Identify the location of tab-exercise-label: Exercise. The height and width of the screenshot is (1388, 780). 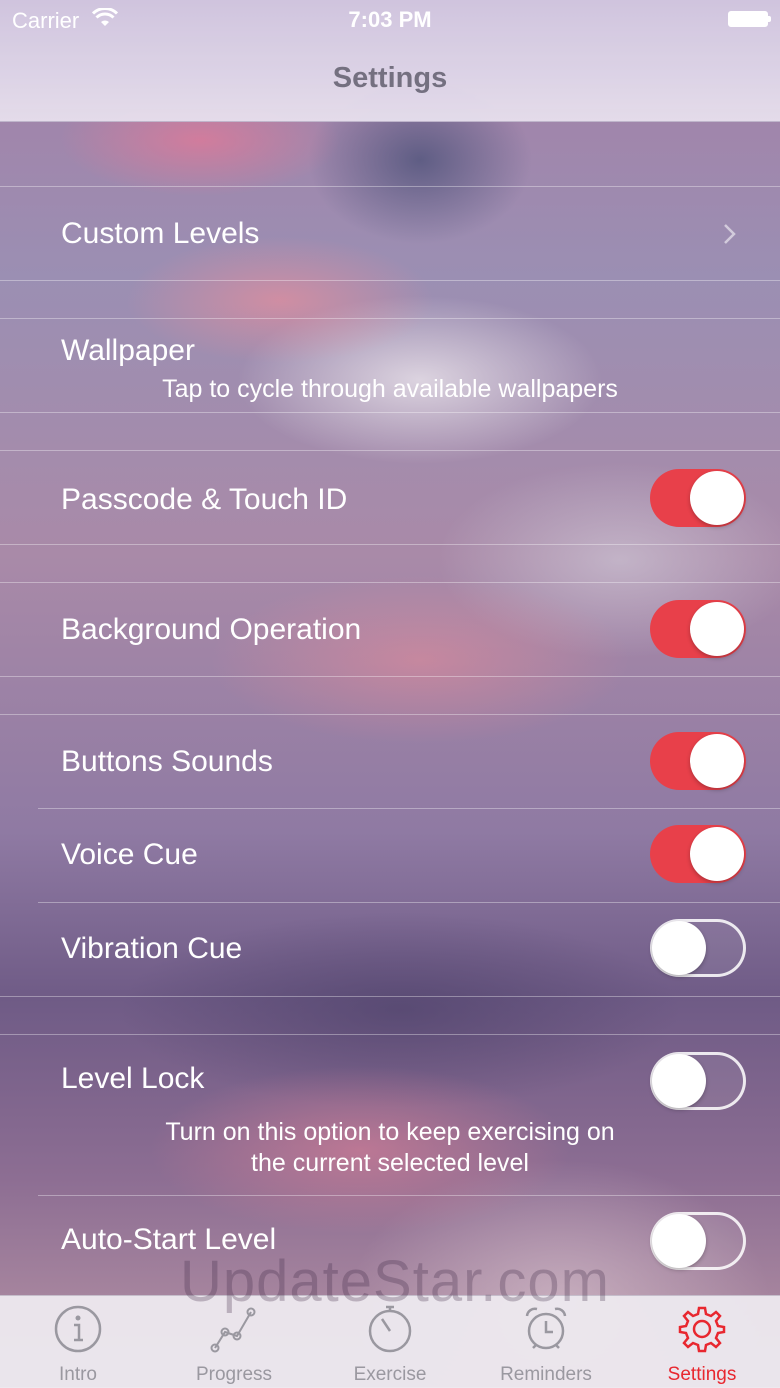
(390, 1374).